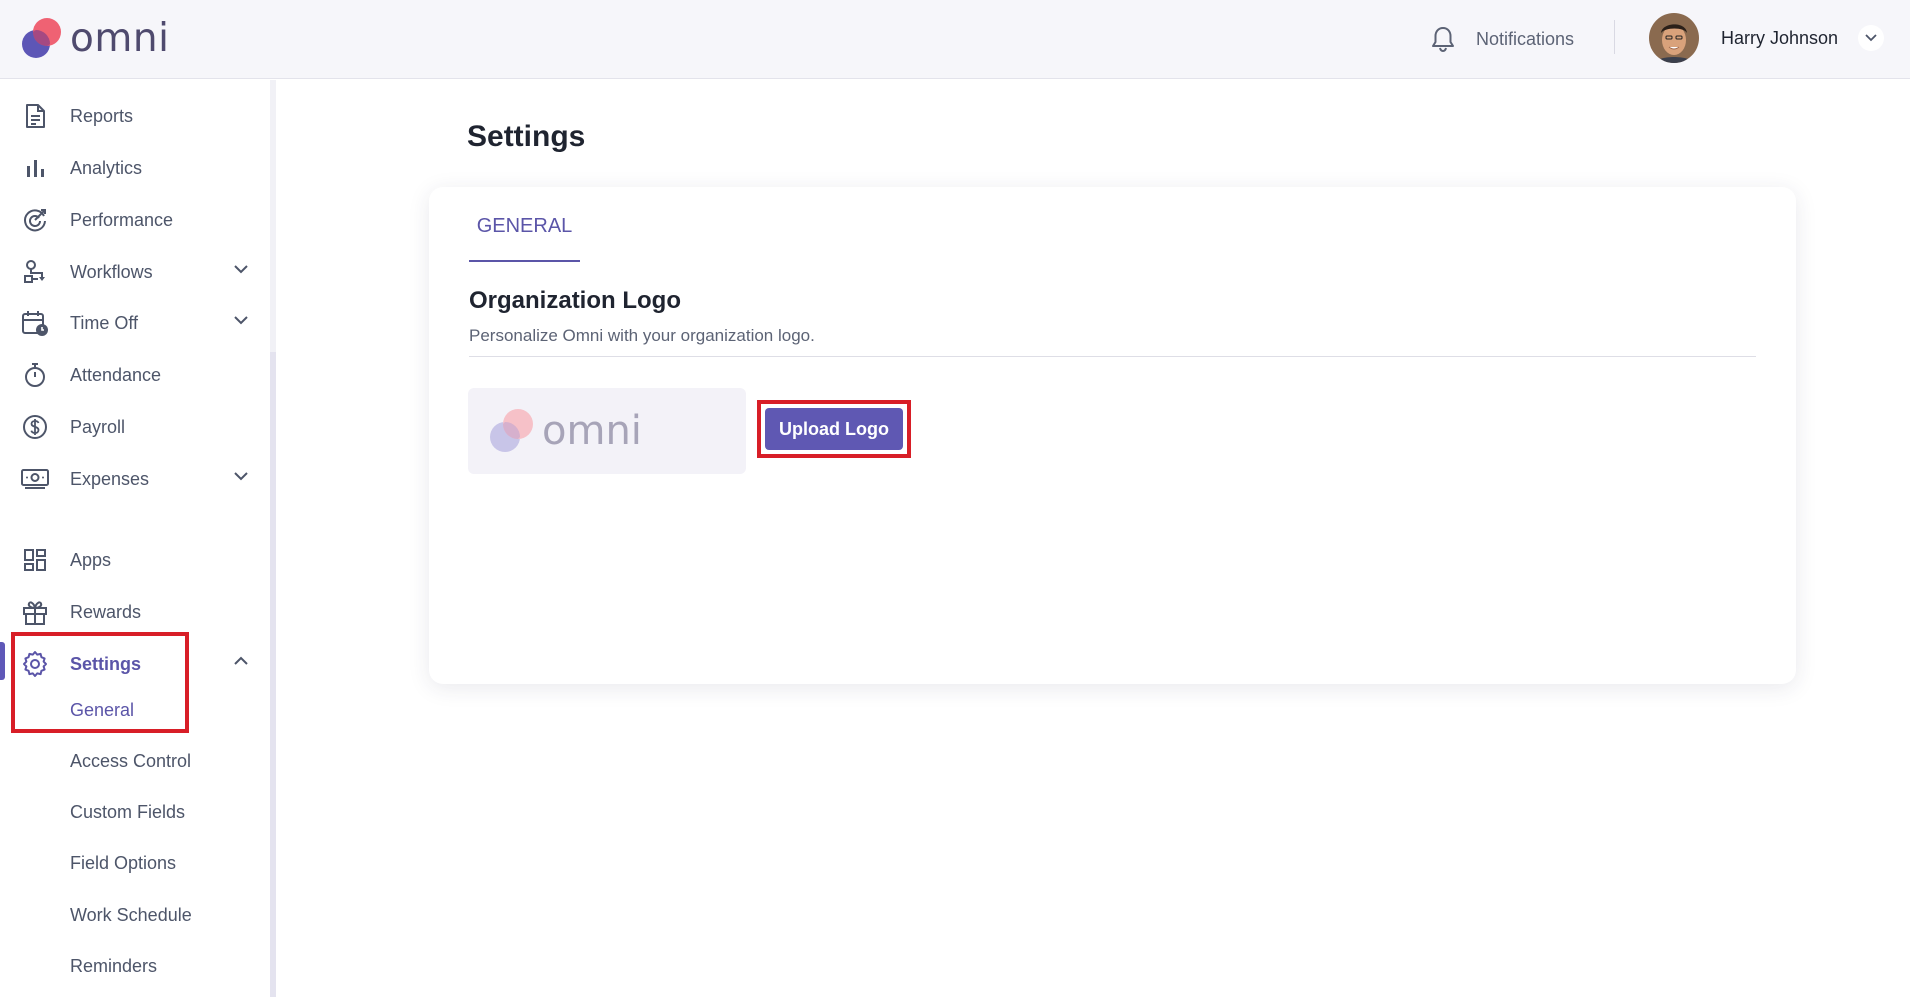 The image size is (1910, 997). Describe the element at coordinates (241, 661) in the screenshot. I see `chevron-up-icon` at that location.